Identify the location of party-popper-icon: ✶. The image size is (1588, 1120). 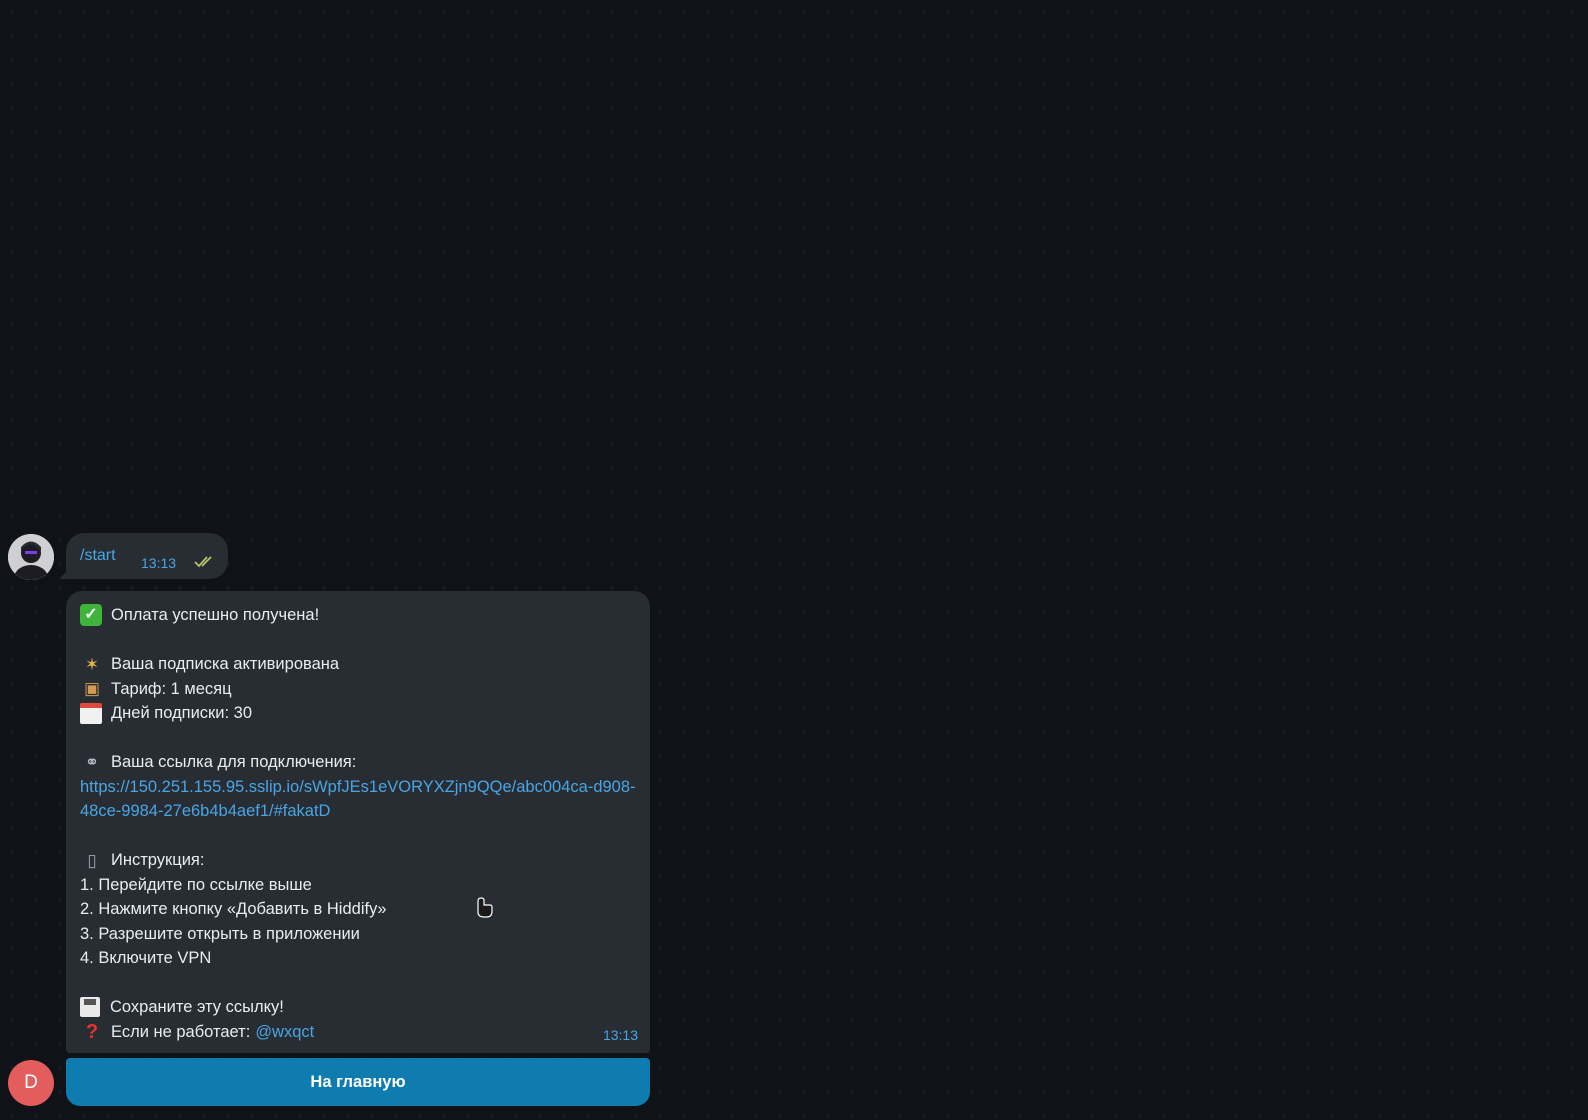
(92, 664).